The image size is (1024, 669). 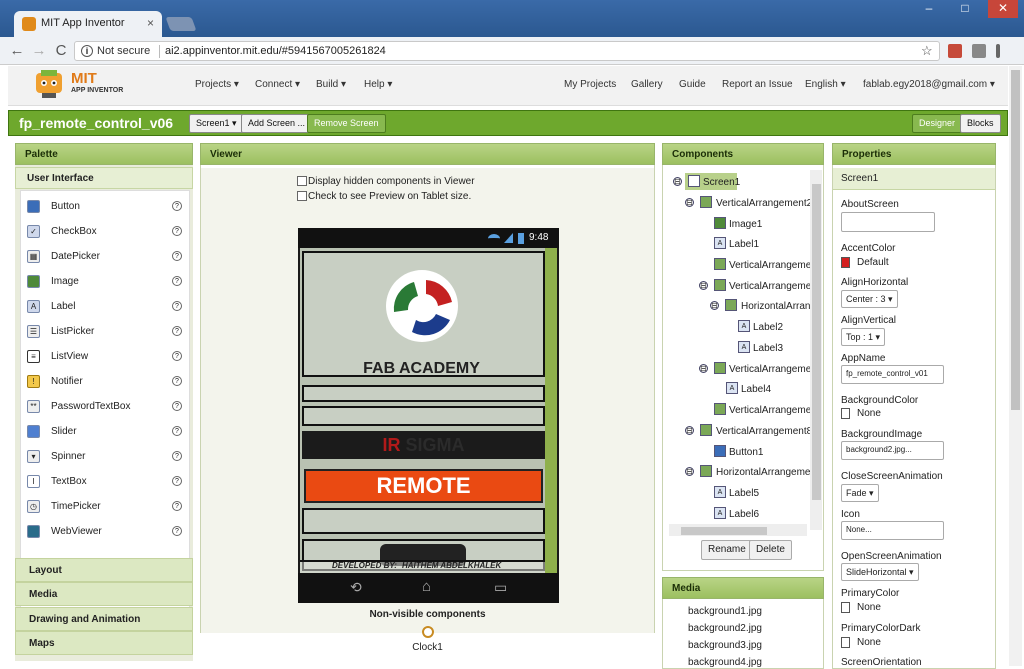 I want to click on palette-item-checkbox: ✓ CheckBox?, so click(x=105, y=232).